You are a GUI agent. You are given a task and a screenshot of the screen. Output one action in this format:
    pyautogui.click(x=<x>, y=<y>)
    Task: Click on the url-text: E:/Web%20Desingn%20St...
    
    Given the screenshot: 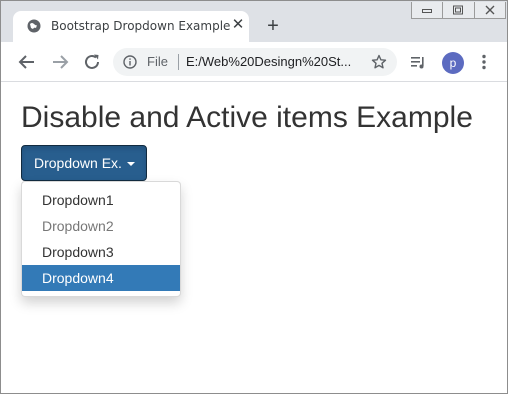 What is the action you would take?
    pyautogui.click(x=272, y=61)
    